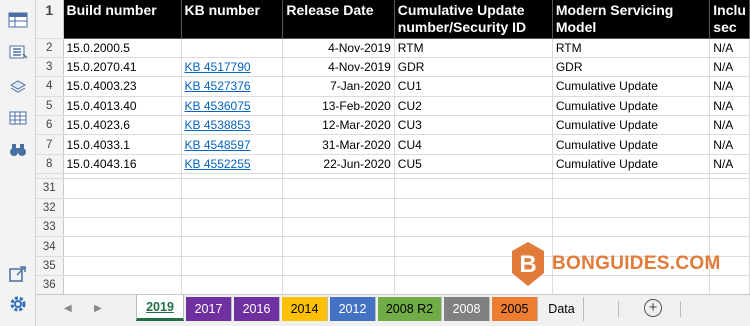 The image size is (750, 326). Describe the element at coordinates (50, 19) in the screenshot. I see `row-number: 1` at that location.